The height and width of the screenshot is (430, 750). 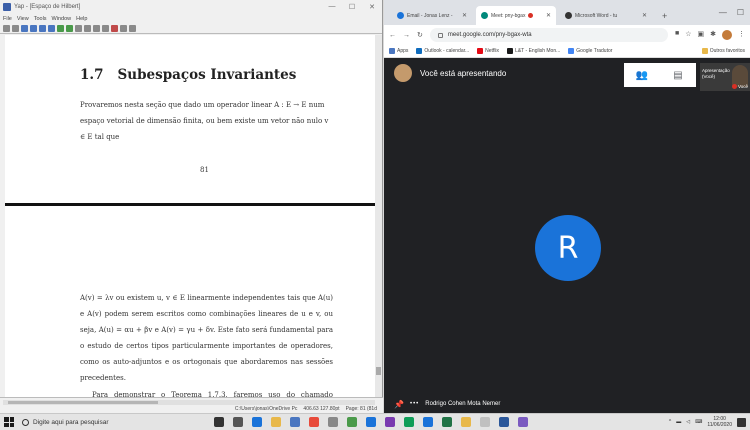 What do you see at coordinates (392, 35) in the screenshot?
I see `back-icon: ←` at bounding box center [392, 35].